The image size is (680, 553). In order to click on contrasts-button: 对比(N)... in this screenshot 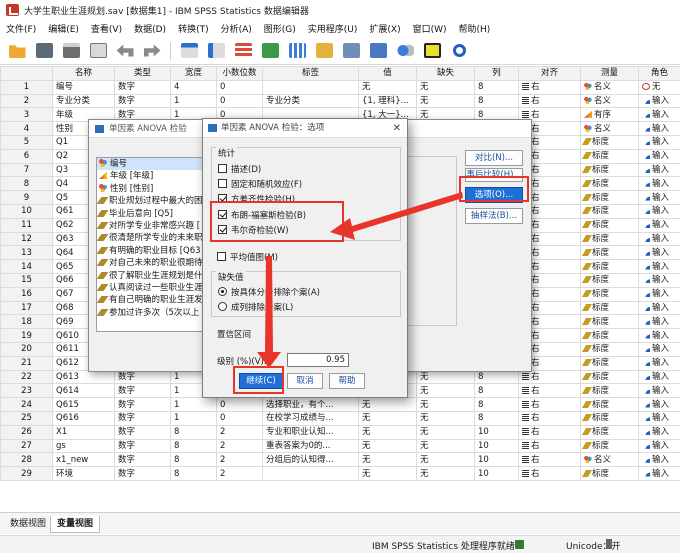, I will do `click(494, 158)`.